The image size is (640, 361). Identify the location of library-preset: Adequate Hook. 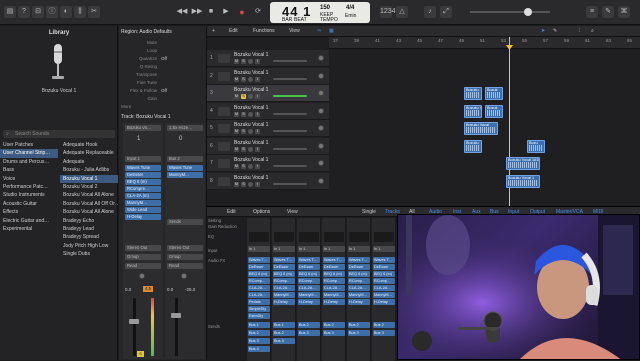
(89, 145).